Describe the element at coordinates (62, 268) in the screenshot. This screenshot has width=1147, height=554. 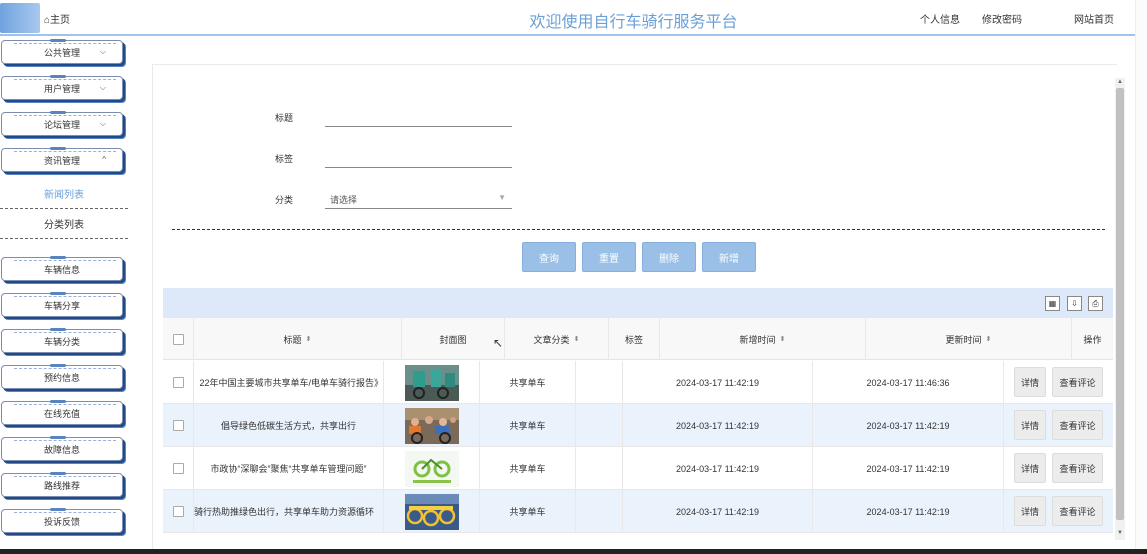
I see `menu-vehicle-info: 车辆信息` at that location.